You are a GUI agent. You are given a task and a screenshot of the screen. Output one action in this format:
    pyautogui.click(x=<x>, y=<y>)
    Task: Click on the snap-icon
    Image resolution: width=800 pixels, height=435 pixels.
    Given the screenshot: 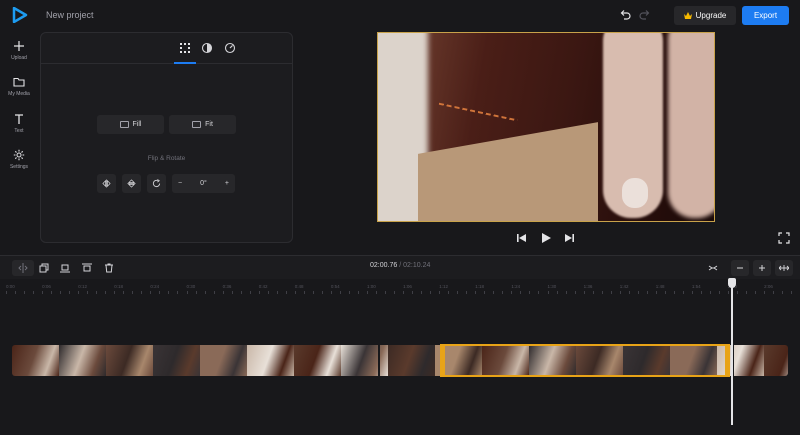 What is the action you would take?
    pyautogui.click(x=713, y=268)
    